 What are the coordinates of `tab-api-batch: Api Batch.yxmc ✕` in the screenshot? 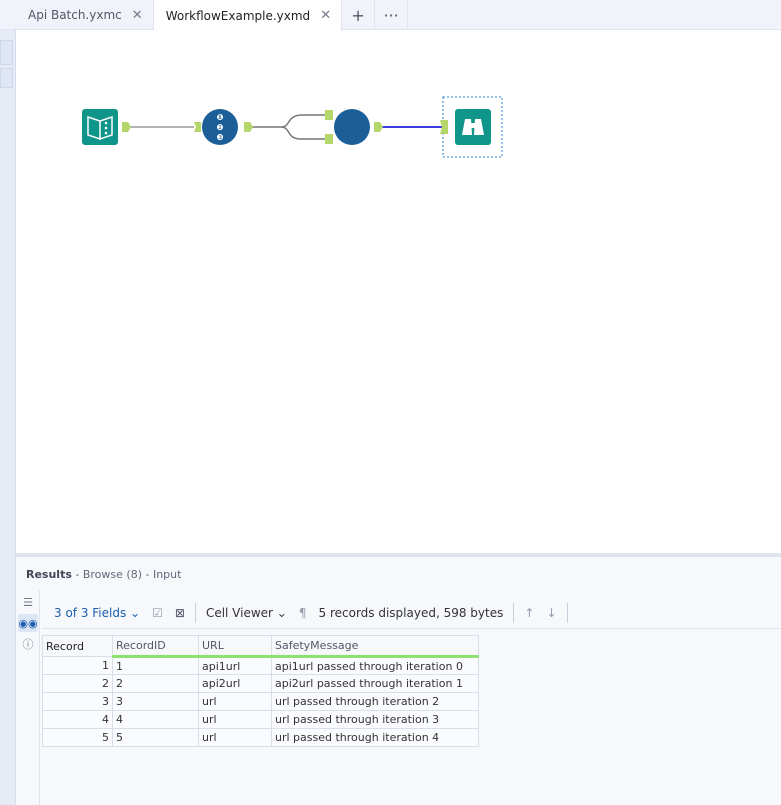 It's located at (77, 15).